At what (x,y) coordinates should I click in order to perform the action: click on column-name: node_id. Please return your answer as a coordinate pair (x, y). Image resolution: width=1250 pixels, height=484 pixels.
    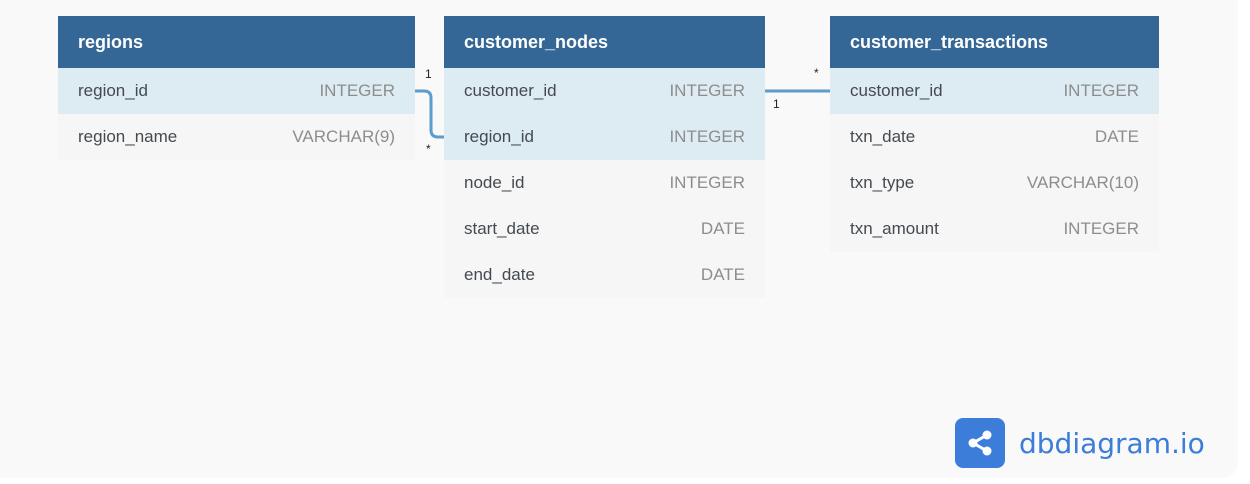
    Looking at the image, I should click on (494, 182).